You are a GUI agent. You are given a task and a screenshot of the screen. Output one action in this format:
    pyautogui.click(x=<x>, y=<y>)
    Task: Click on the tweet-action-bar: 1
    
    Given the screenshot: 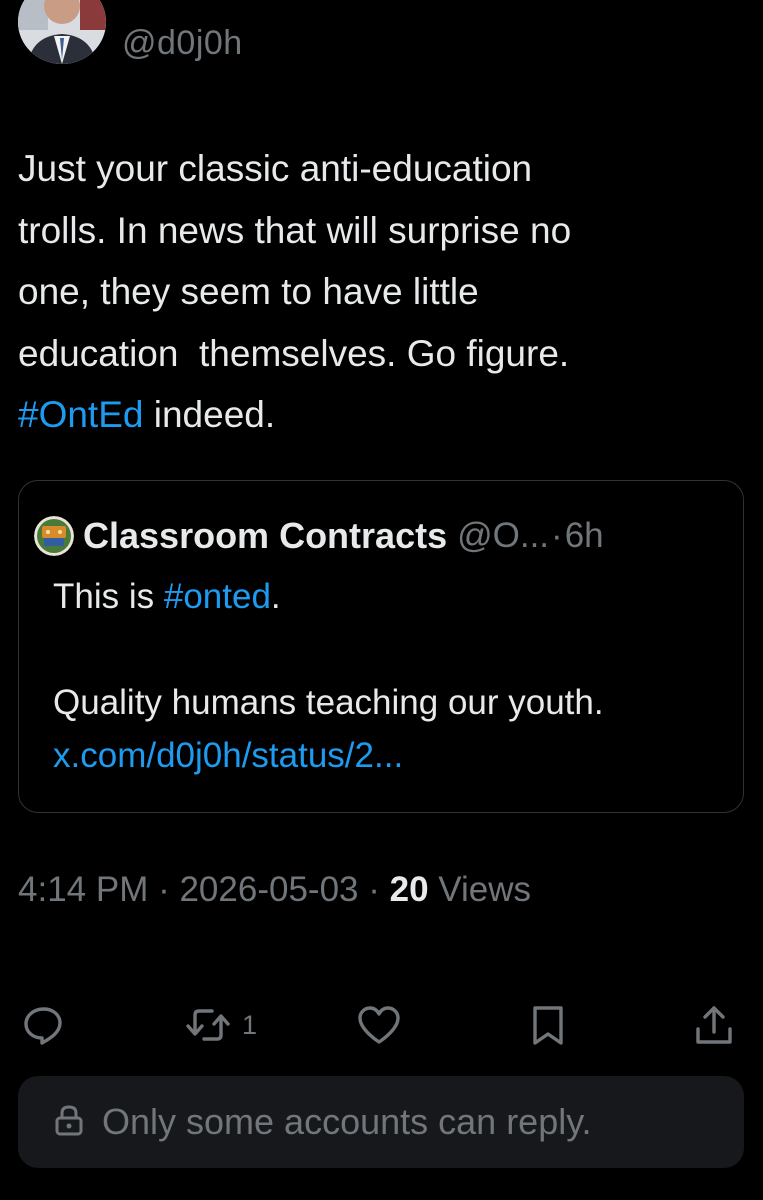 What is the action you would take?
    pyautogui.click(x=381, y=1025)
    